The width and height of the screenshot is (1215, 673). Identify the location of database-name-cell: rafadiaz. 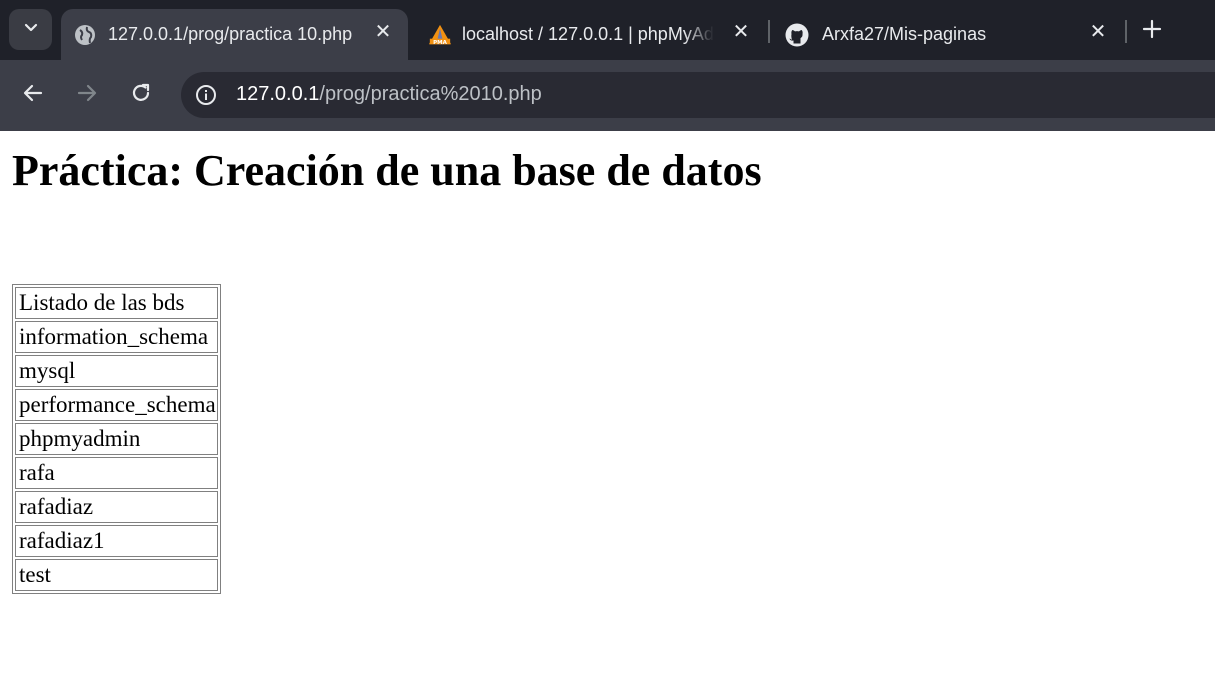
(116, 507).